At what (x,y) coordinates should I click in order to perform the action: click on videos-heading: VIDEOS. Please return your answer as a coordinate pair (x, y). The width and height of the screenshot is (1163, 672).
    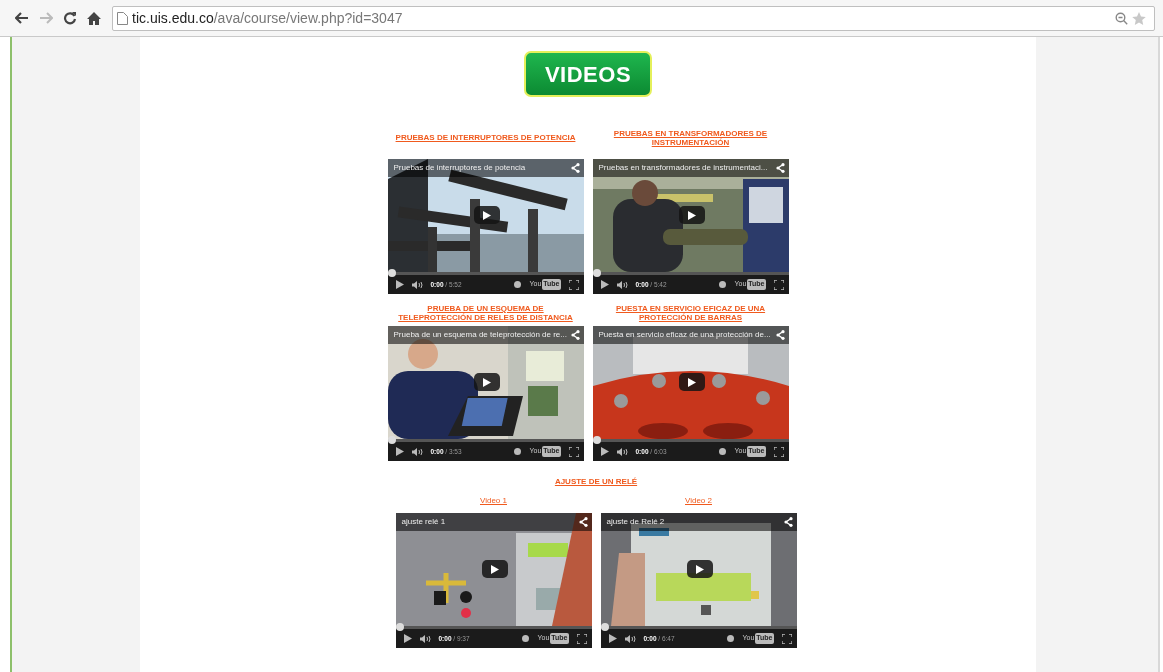
    Looking at the image, I should click on (588, 74).